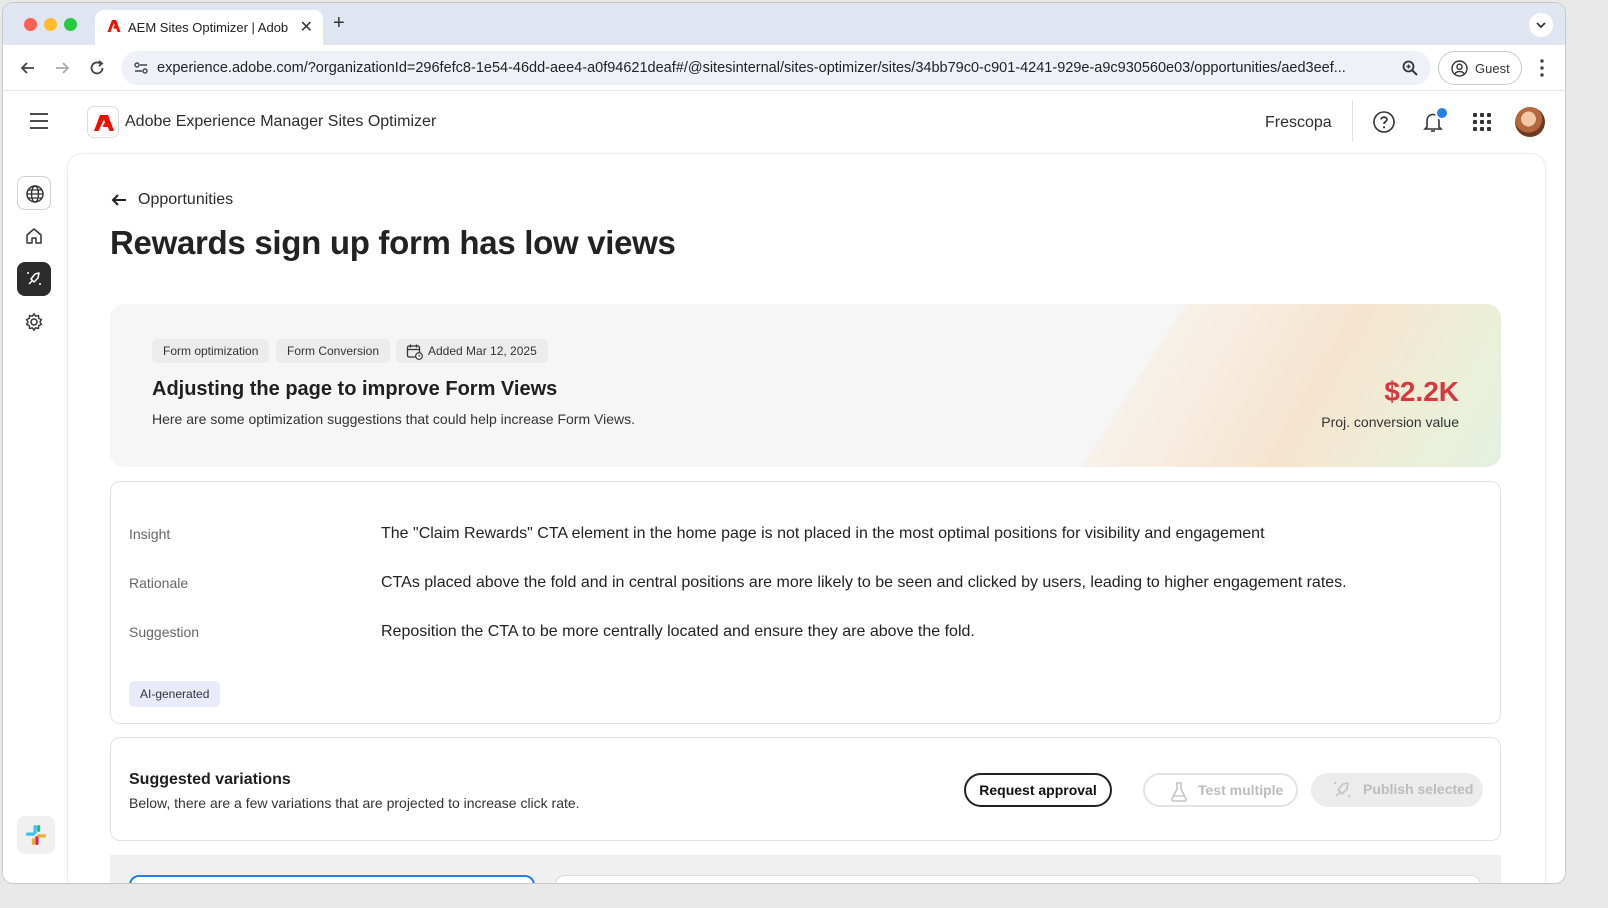  Describe the element at coordinates (114, 26) in the screenshot. I see `adobe-favicon-icon` at that location.